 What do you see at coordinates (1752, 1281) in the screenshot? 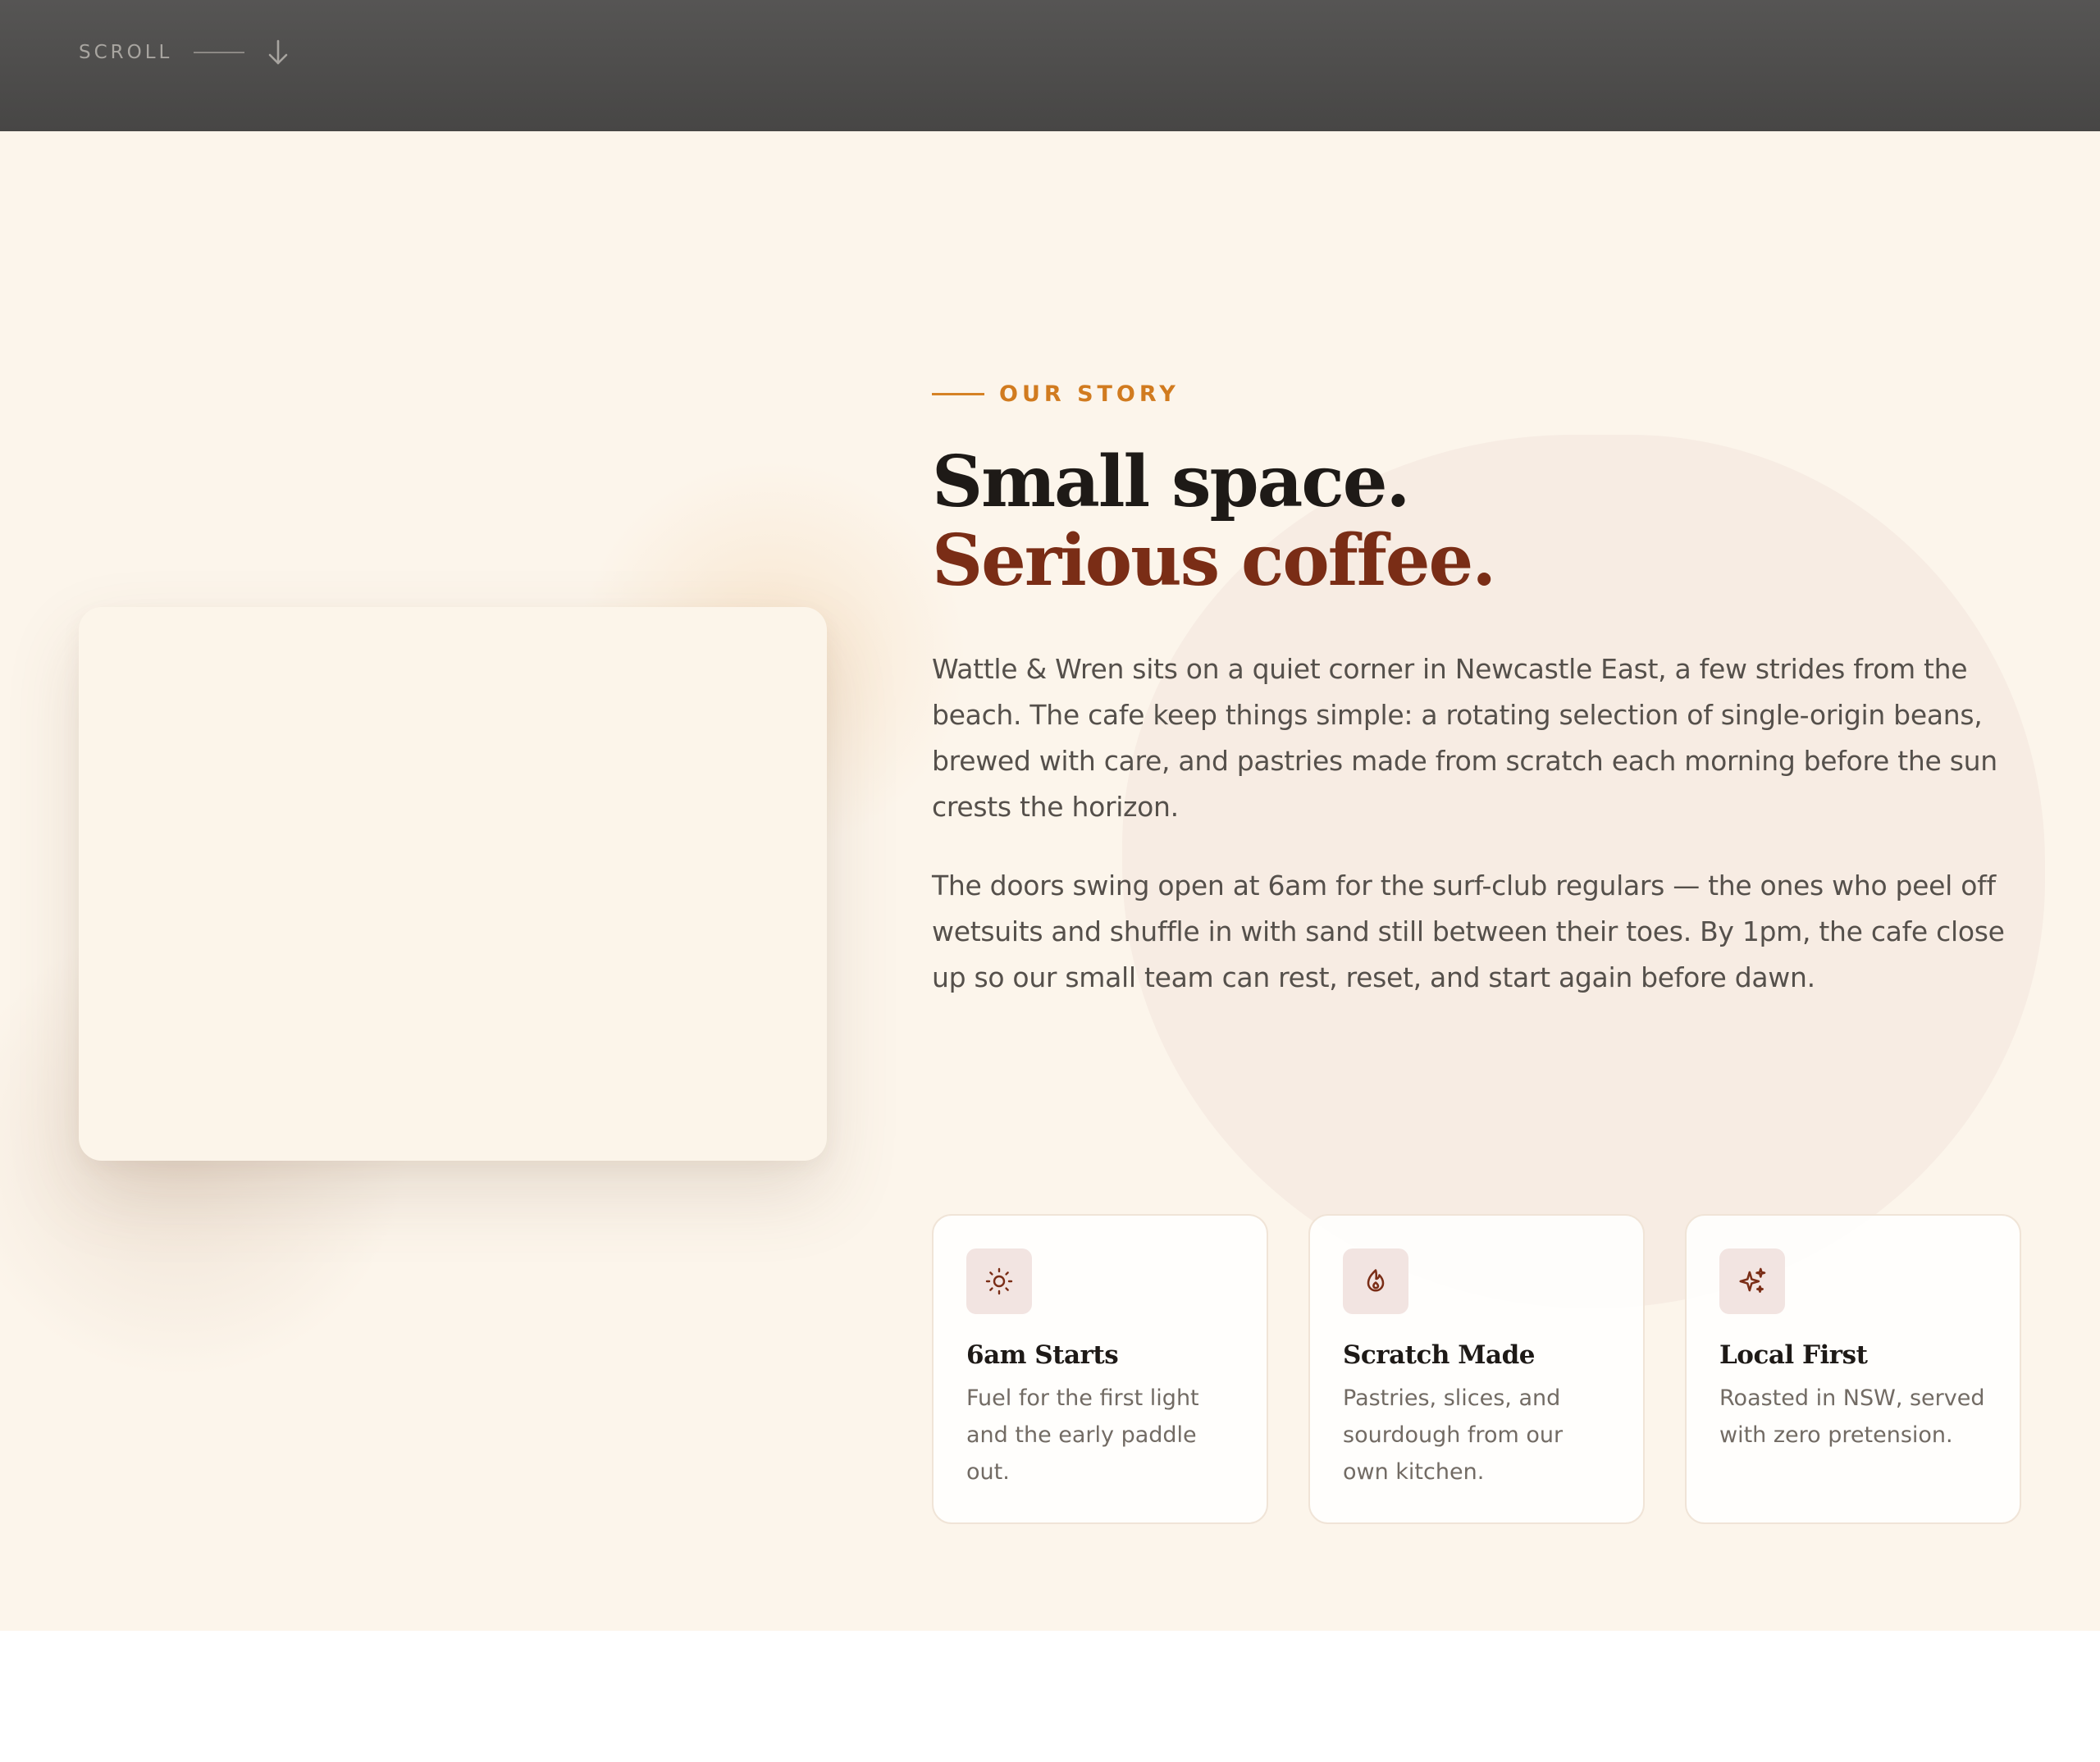
I see `sparkles-icon` at bounding box center [1752, 1281].